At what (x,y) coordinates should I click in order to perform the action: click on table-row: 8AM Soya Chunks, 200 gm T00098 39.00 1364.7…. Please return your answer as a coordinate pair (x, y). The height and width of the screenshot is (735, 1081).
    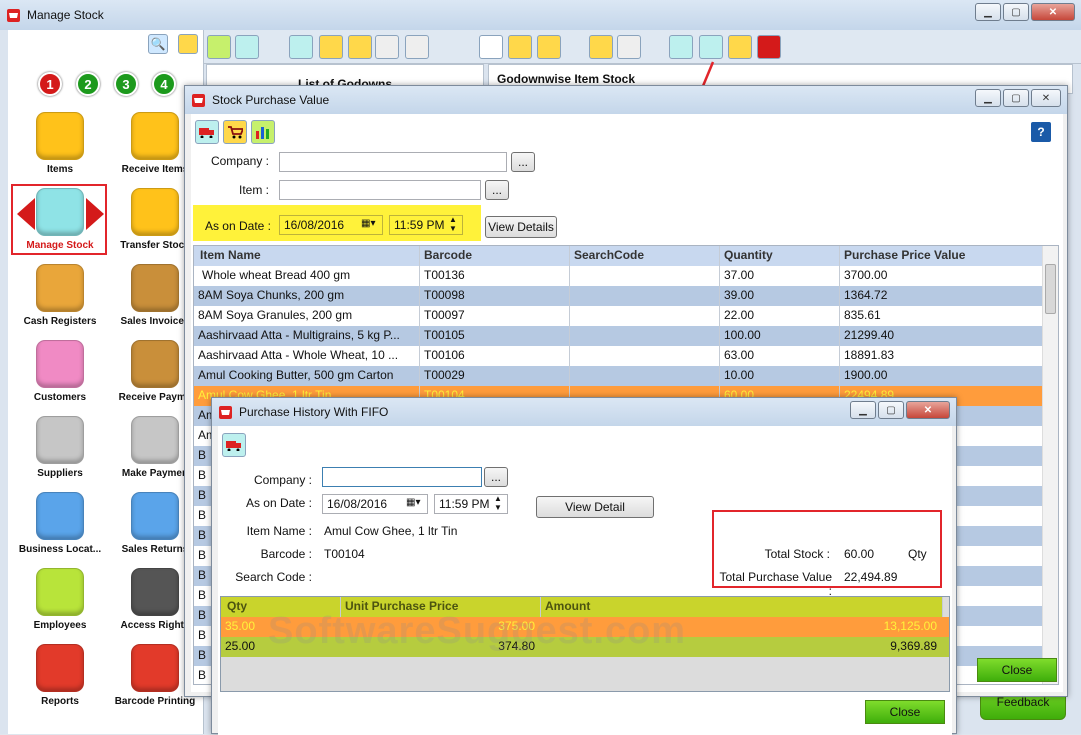
    Looking at the image, I should click on (619, 296).